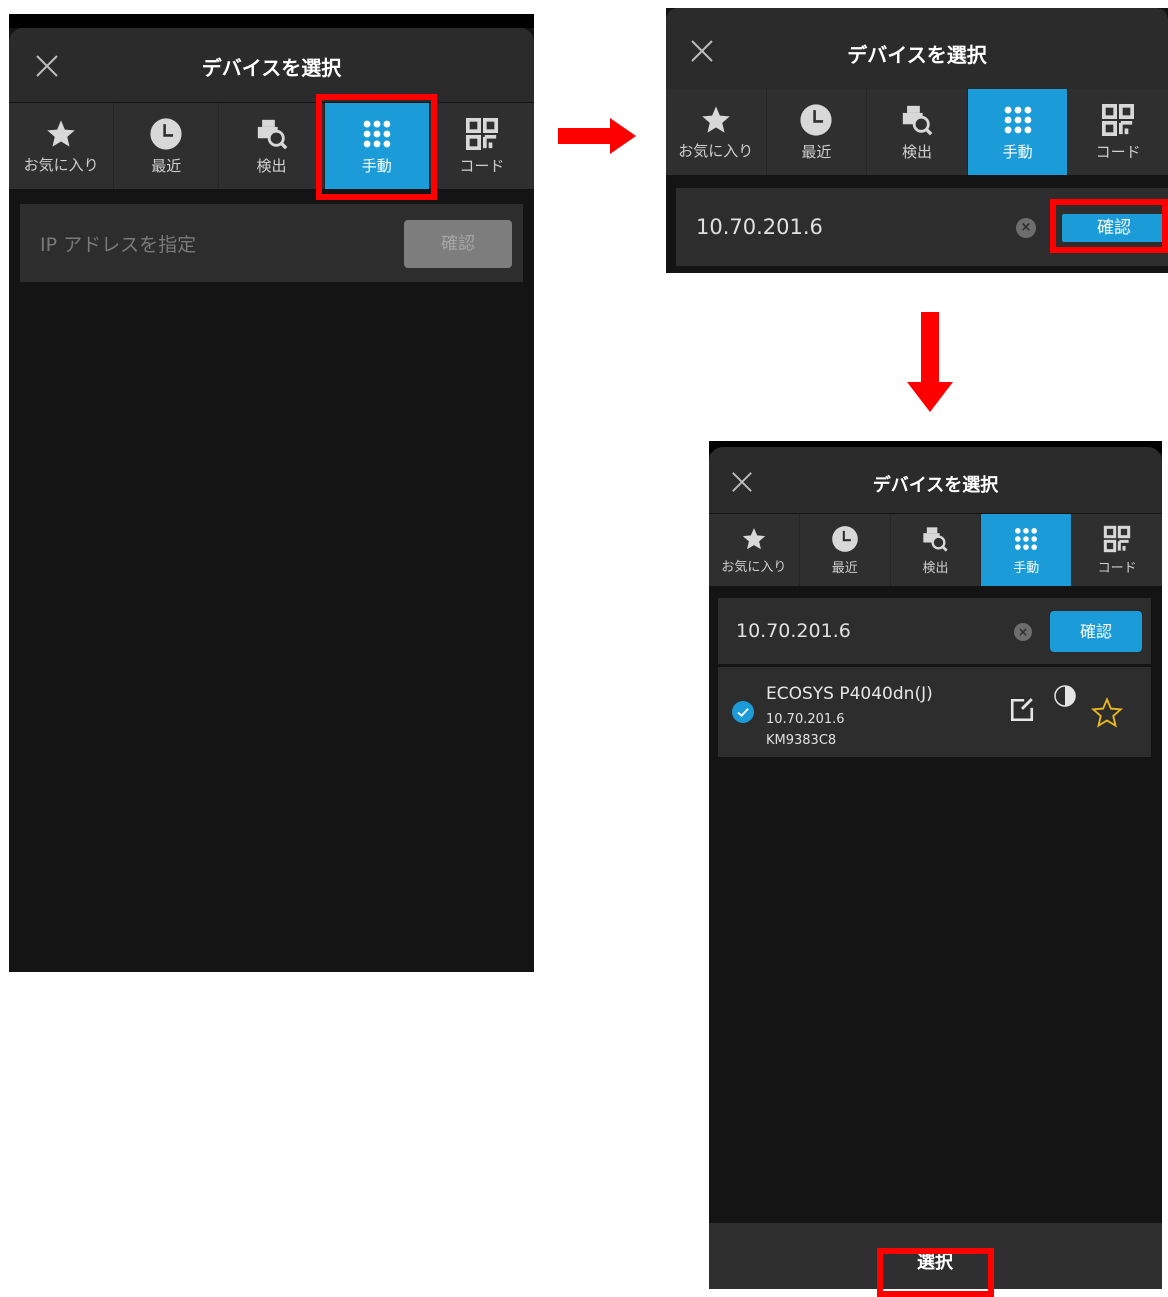 The width and height of the screenshot is (1168, 1297). I want to click on down-arrow-icon, so click(930, 362).